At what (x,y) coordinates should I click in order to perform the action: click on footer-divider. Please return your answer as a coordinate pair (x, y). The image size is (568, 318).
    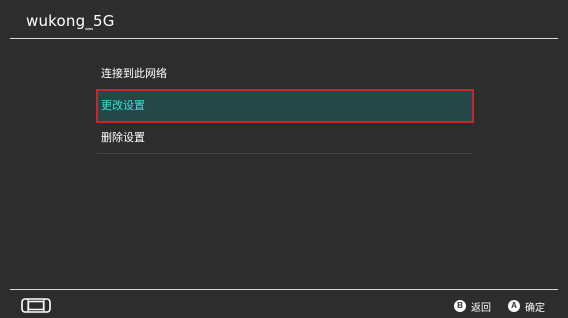
    Looking at the image, I should click on (284, 289).